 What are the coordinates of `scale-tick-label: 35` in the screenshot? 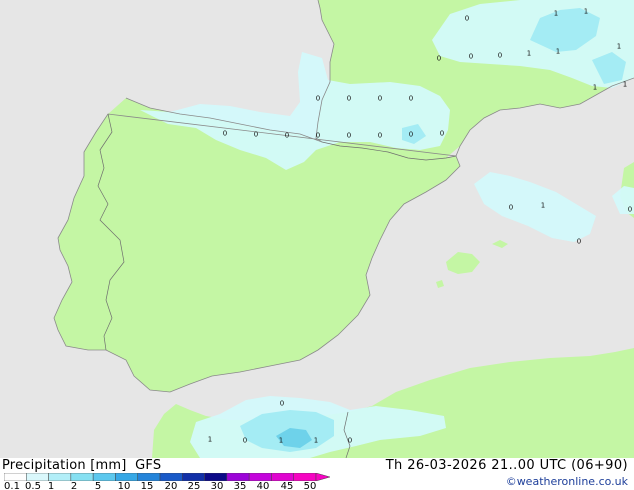 It's located at (240, 485).